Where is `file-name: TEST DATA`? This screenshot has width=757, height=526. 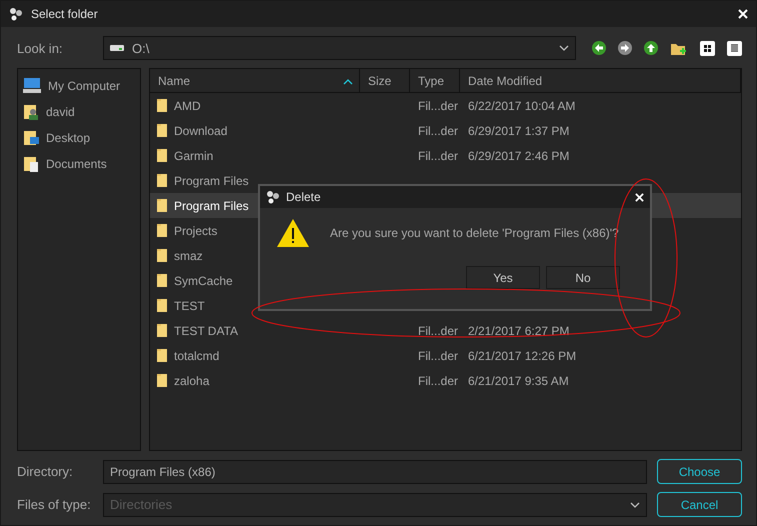
file-name: TEST DATA is located at coordinates (206, 331).